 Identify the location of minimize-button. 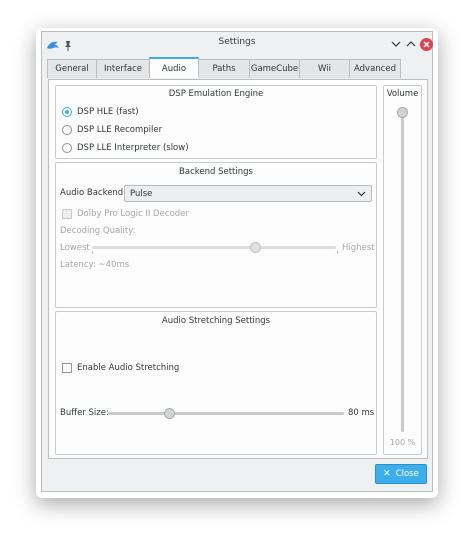
(396, 44).